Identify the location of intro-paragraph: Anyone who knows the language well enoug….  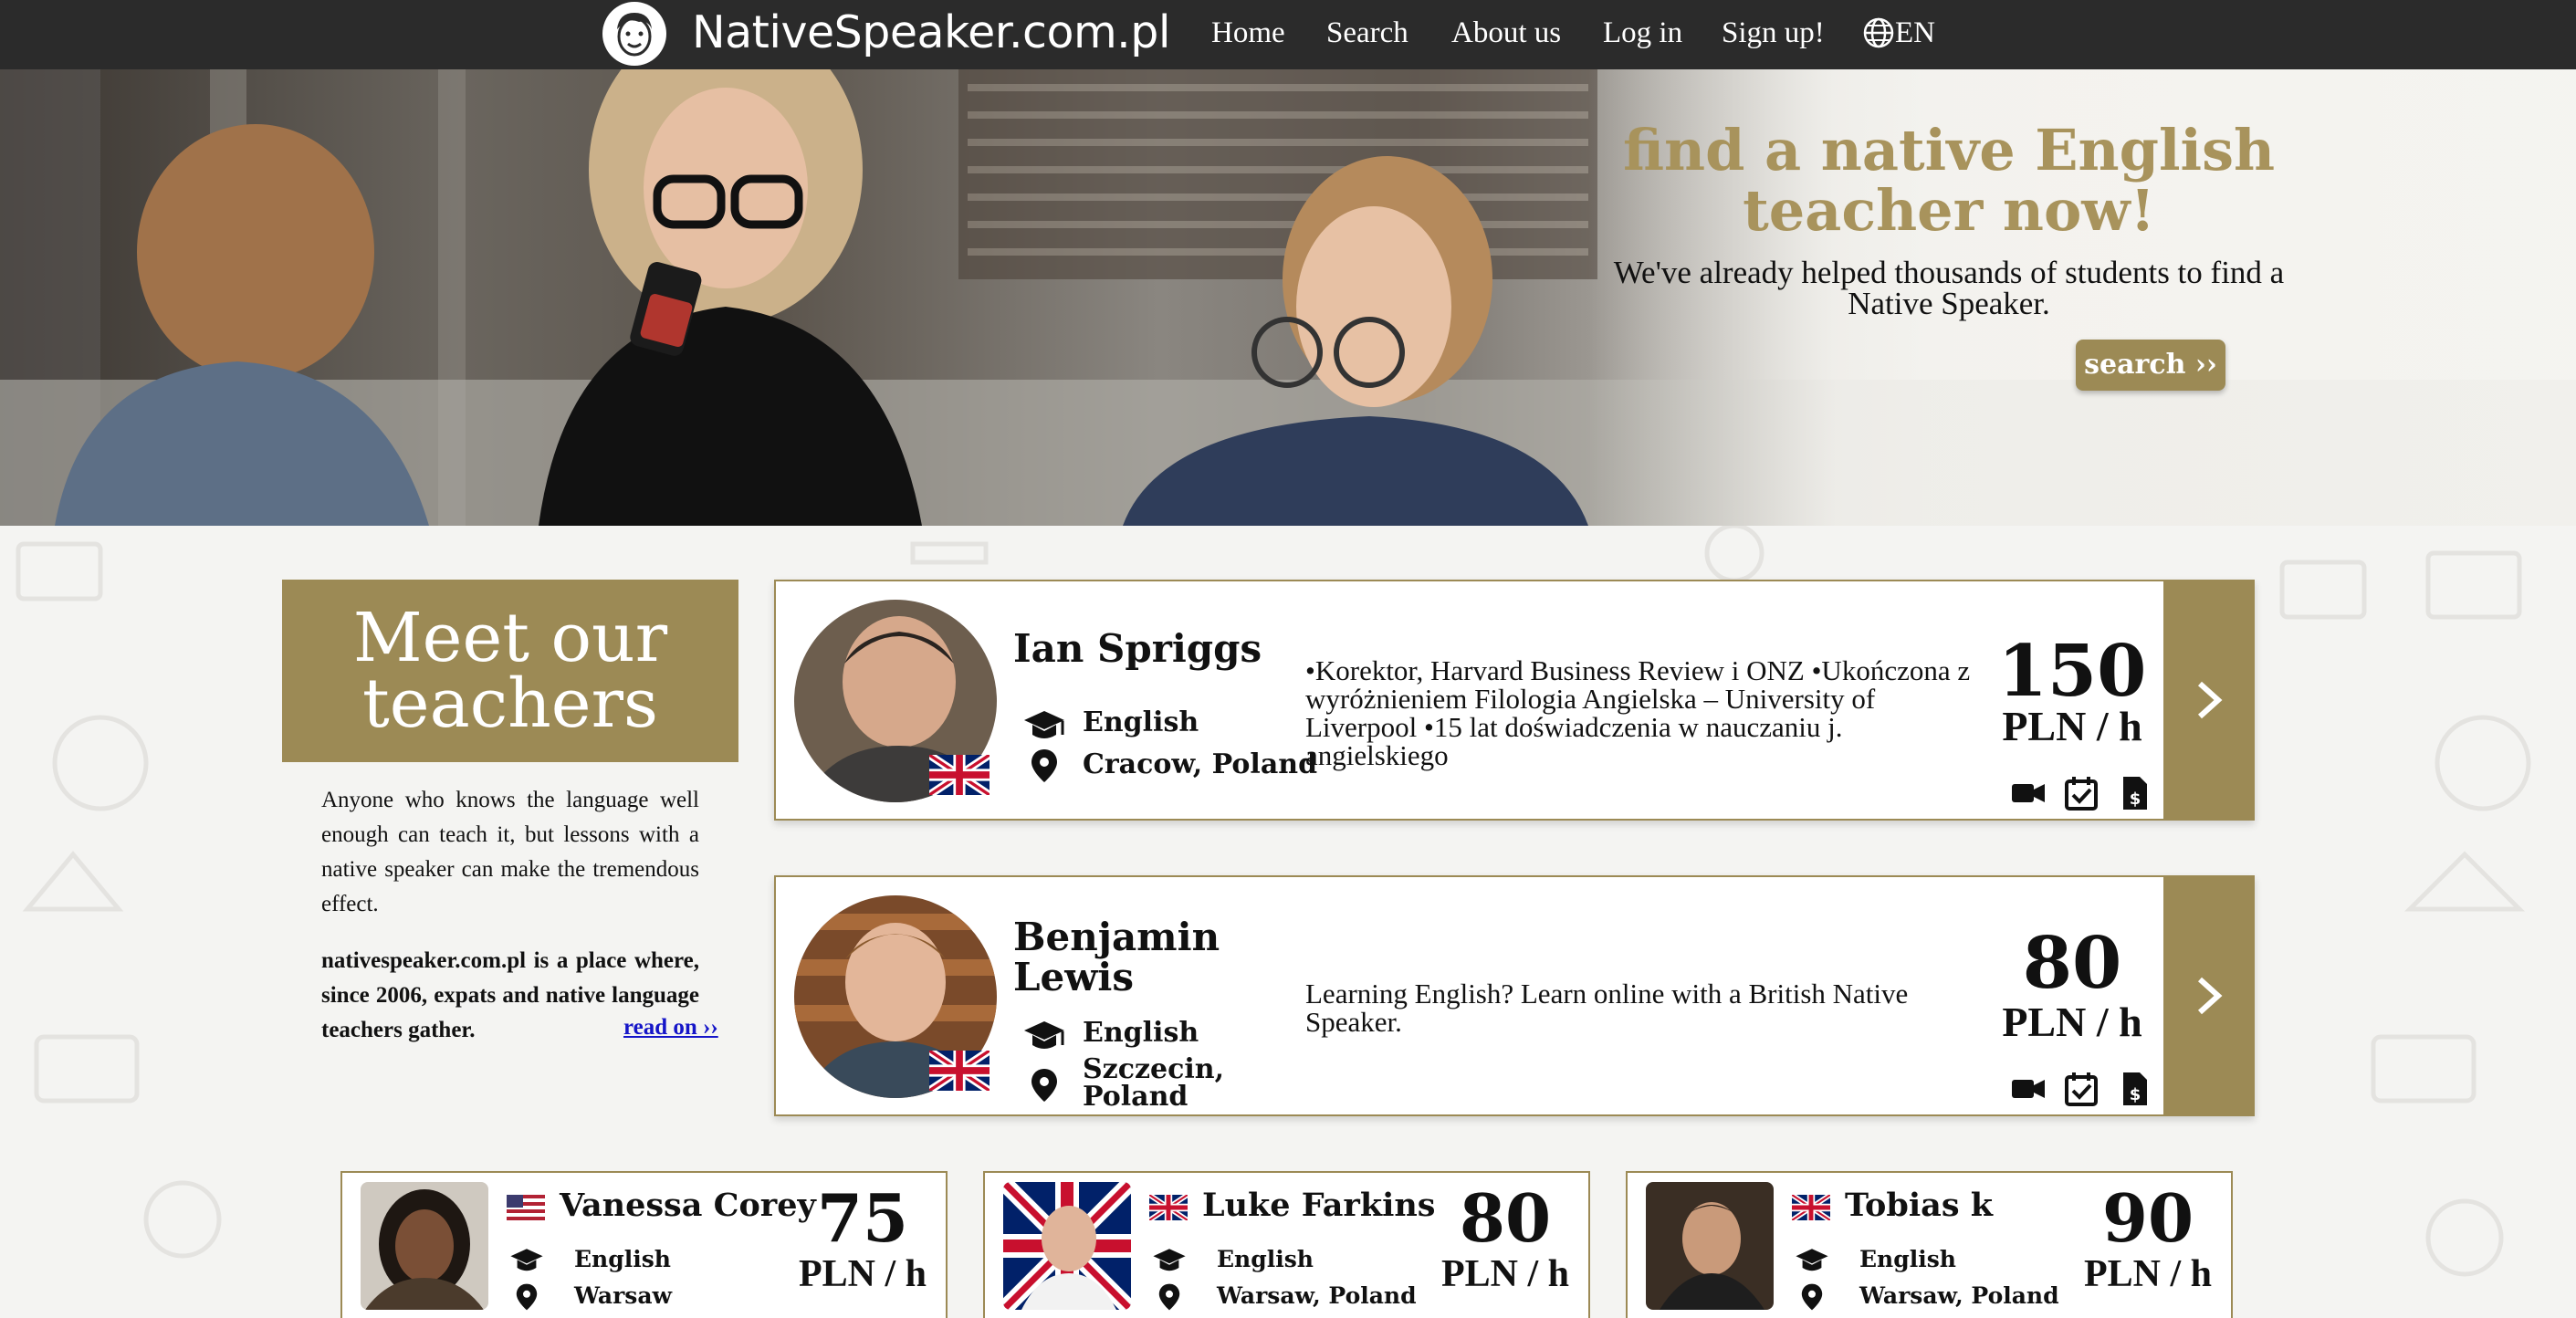
(510, 852).